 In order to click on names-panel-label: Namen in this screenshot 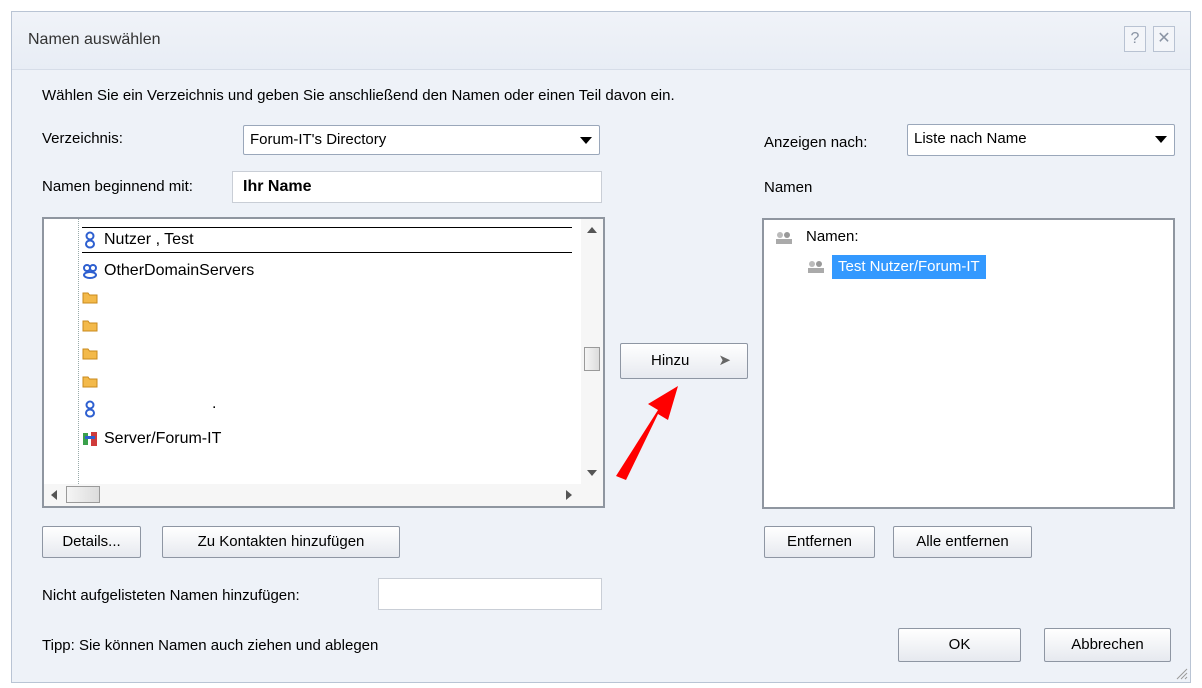, I will do `click(788, 187)`.